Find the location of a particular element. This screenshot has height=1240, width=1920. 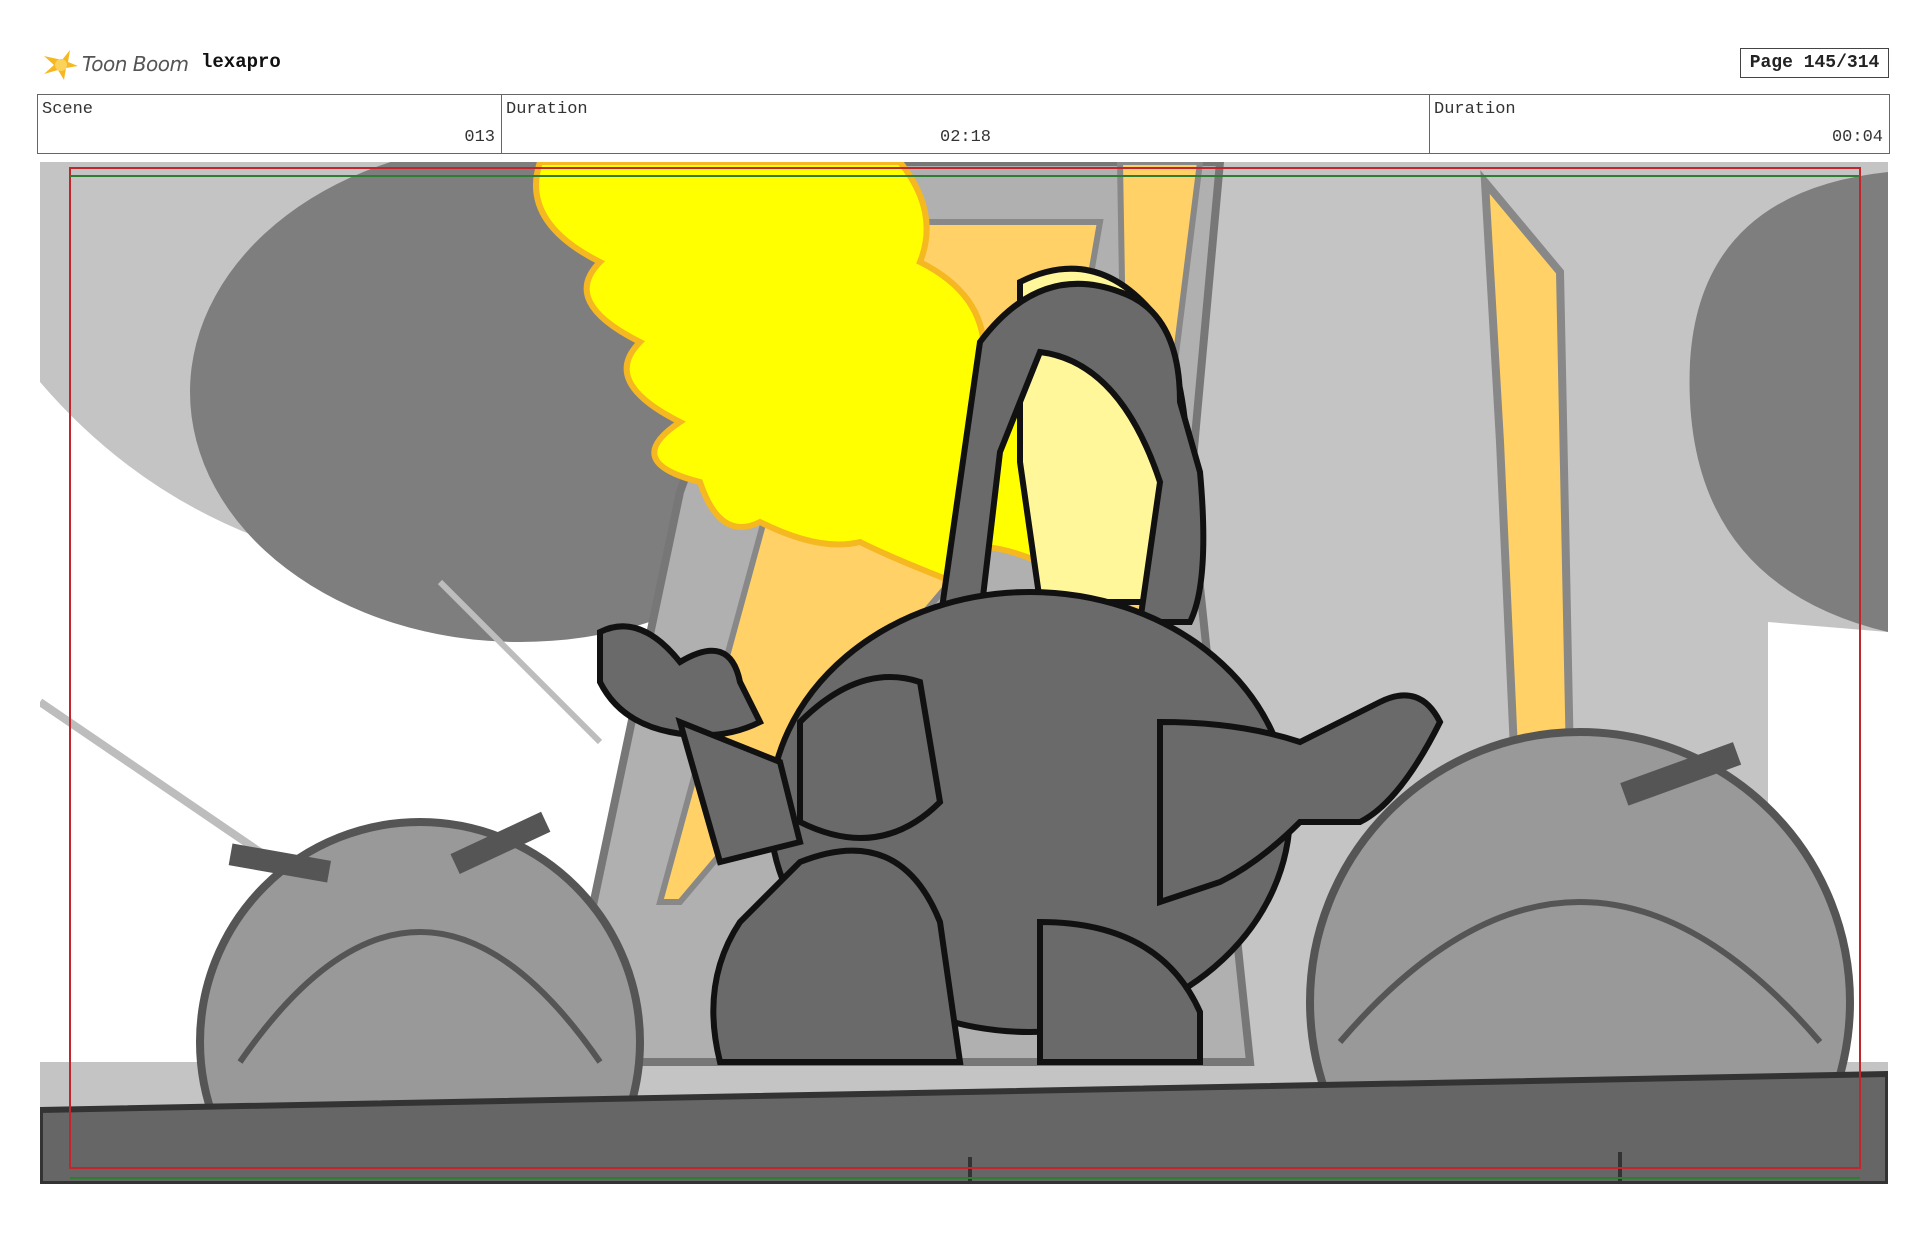

scene-info-table: Scene 013 Duration 02:18 Duration 00:04 is located at coordinates (963, 124).